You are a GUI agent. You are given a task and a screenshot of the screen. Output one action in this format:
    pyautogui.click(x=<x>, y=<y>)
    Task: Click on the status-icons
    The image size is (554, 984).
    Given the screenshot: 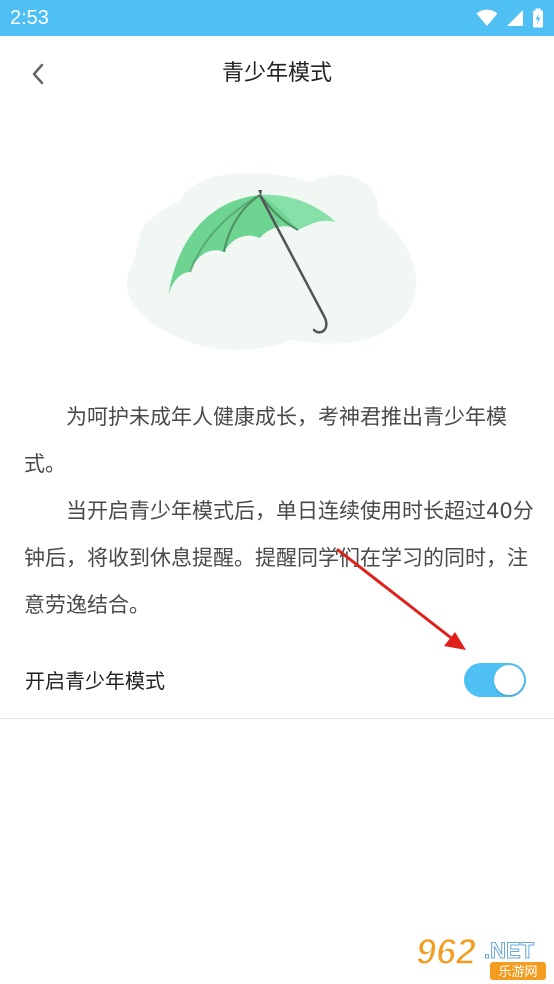 What is the action you would take?
    pyautogui.click(x=510, y=18)
    